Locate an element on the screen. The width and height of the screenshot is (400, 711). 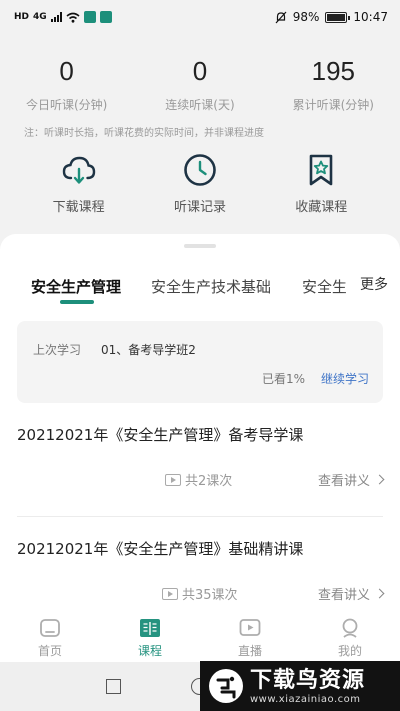
nav-label: 我的 is located at coordinates (349, 651).